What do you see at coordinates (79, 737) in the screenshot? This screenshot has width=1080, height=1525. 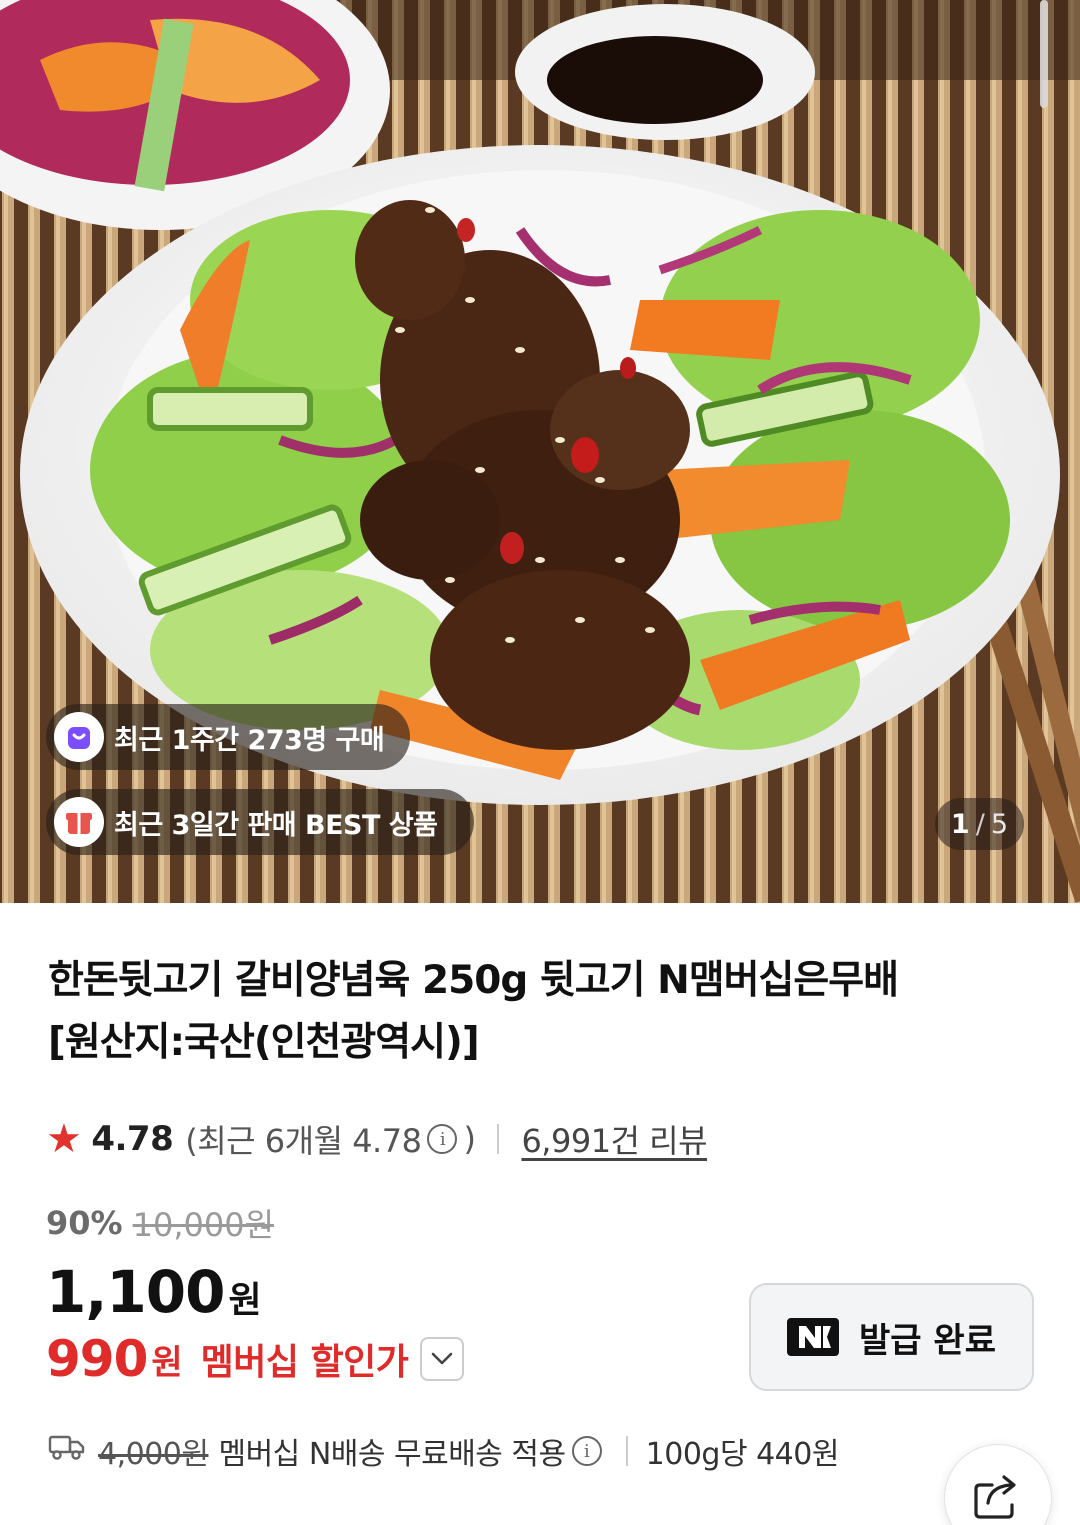 I see `shopping-bag-icon` at bounding box center [79, 737].